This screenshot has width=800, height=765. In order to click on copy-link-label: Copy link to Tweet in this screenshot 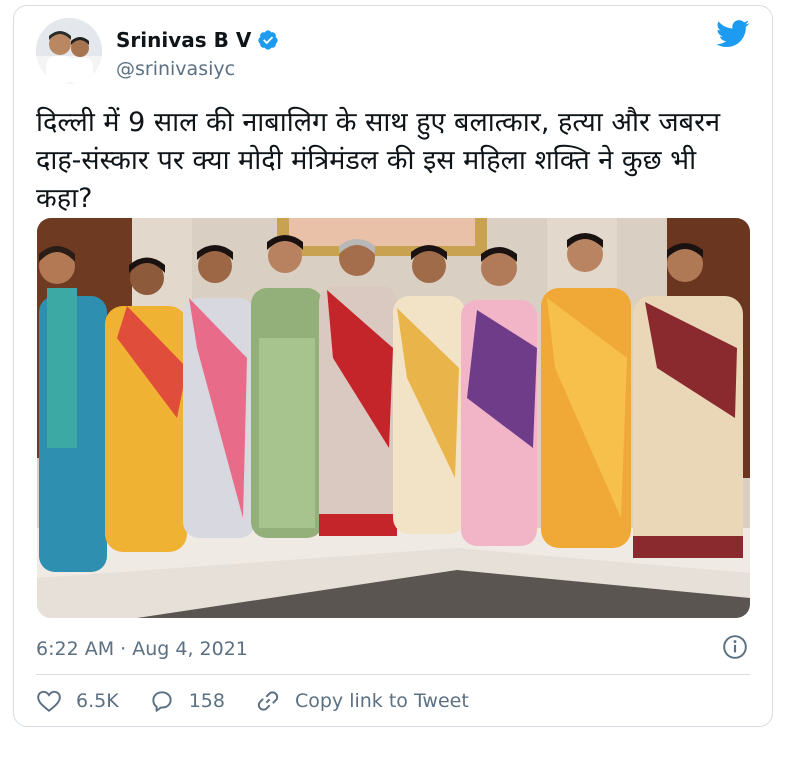, I will do `click(381, 701)`.